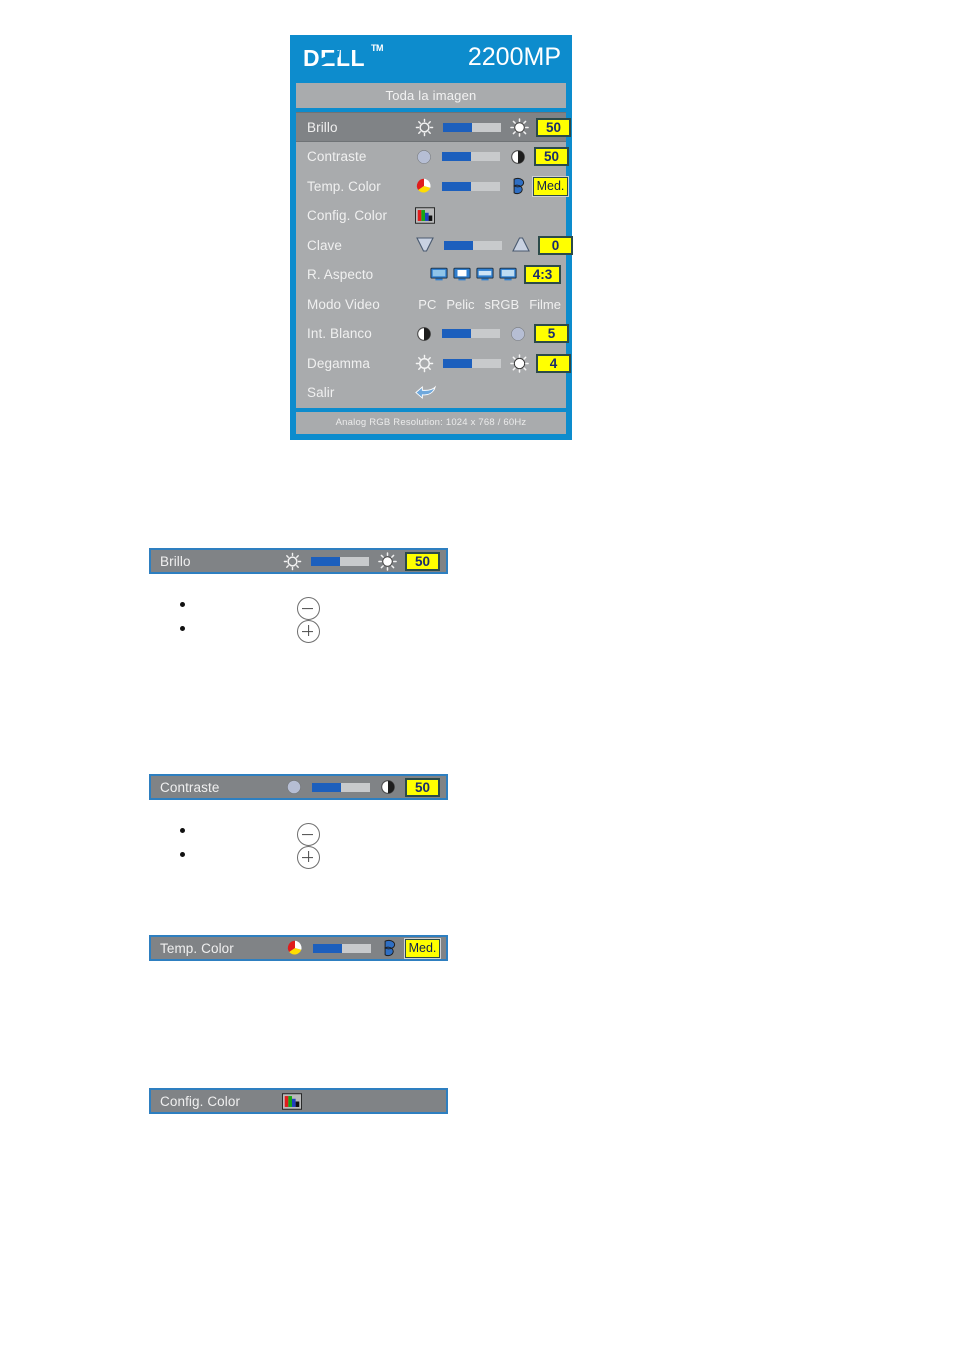 The image size is (954, 1351). What do you see at coordinates (431, 59) in the screenshot?
I see `osd-header: DELL TM 2200MP` at bounding box center [431, 59].